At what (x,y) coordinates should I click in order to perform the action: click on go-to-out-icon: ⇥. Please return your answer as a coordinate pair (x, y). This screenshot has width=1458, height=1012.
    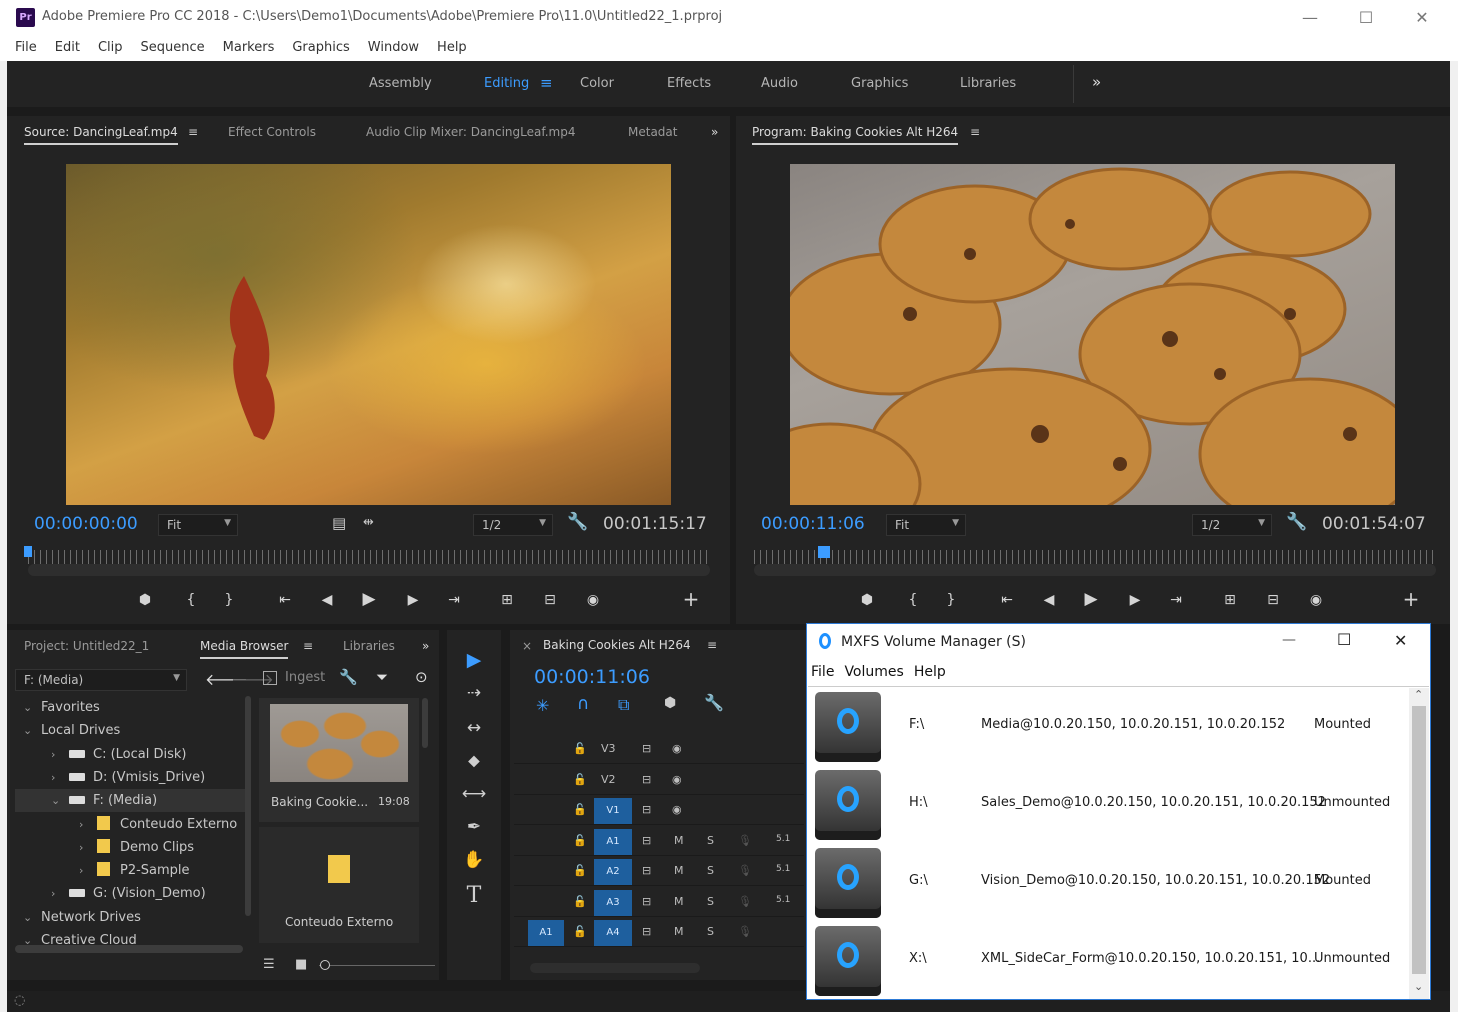
    Looking at the image, I should click on (454, 600).